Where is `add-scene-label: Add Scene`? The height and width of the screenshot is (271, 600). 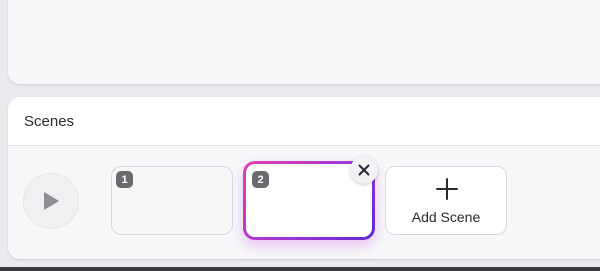 add-scene-label: Add Scene is located at coordinates (446, 217).